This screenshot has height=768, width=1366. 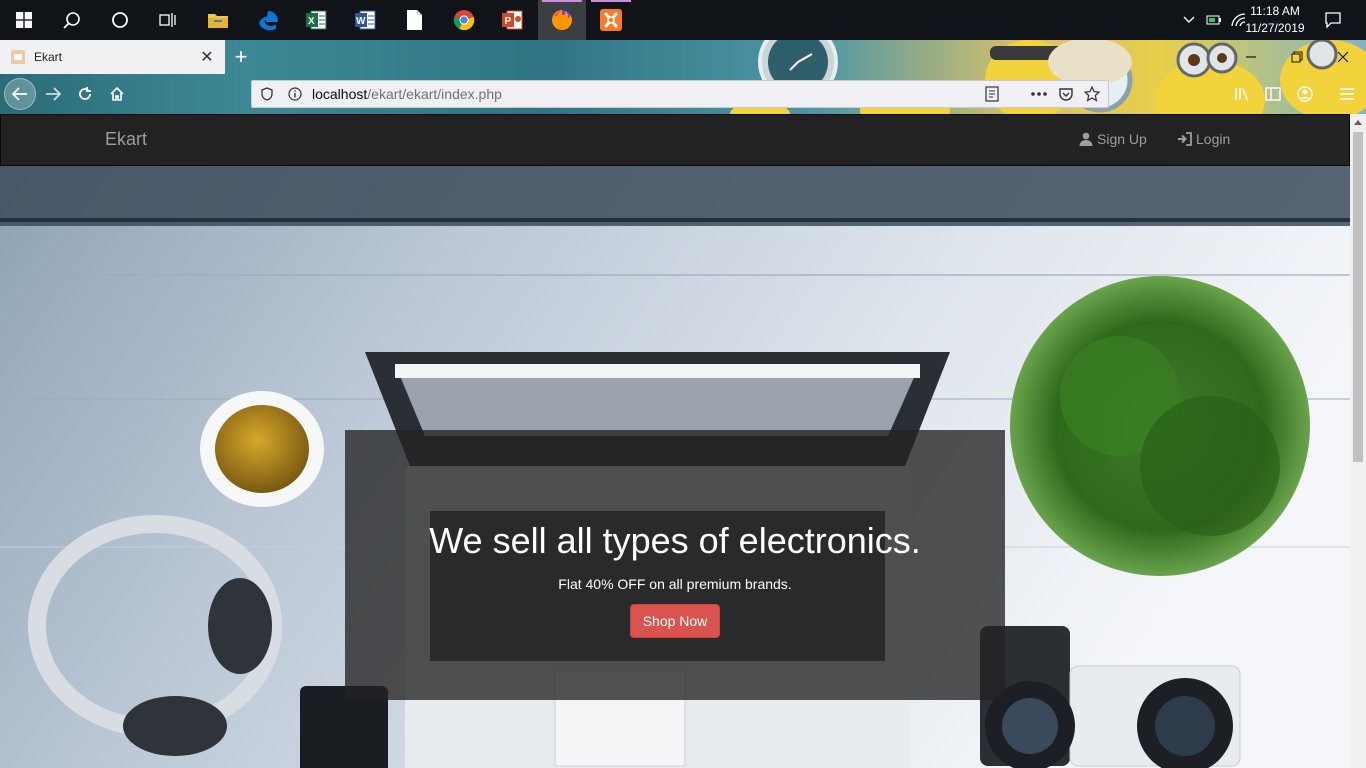 I want to click on cortana-icon, so click(x=120, y=20).